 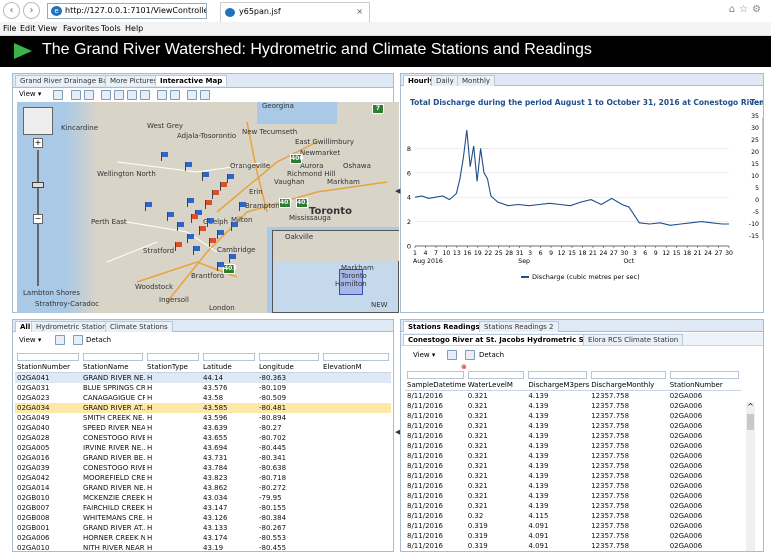 I want to click on close-tab-icon: ×, so click(x=359, y=12).